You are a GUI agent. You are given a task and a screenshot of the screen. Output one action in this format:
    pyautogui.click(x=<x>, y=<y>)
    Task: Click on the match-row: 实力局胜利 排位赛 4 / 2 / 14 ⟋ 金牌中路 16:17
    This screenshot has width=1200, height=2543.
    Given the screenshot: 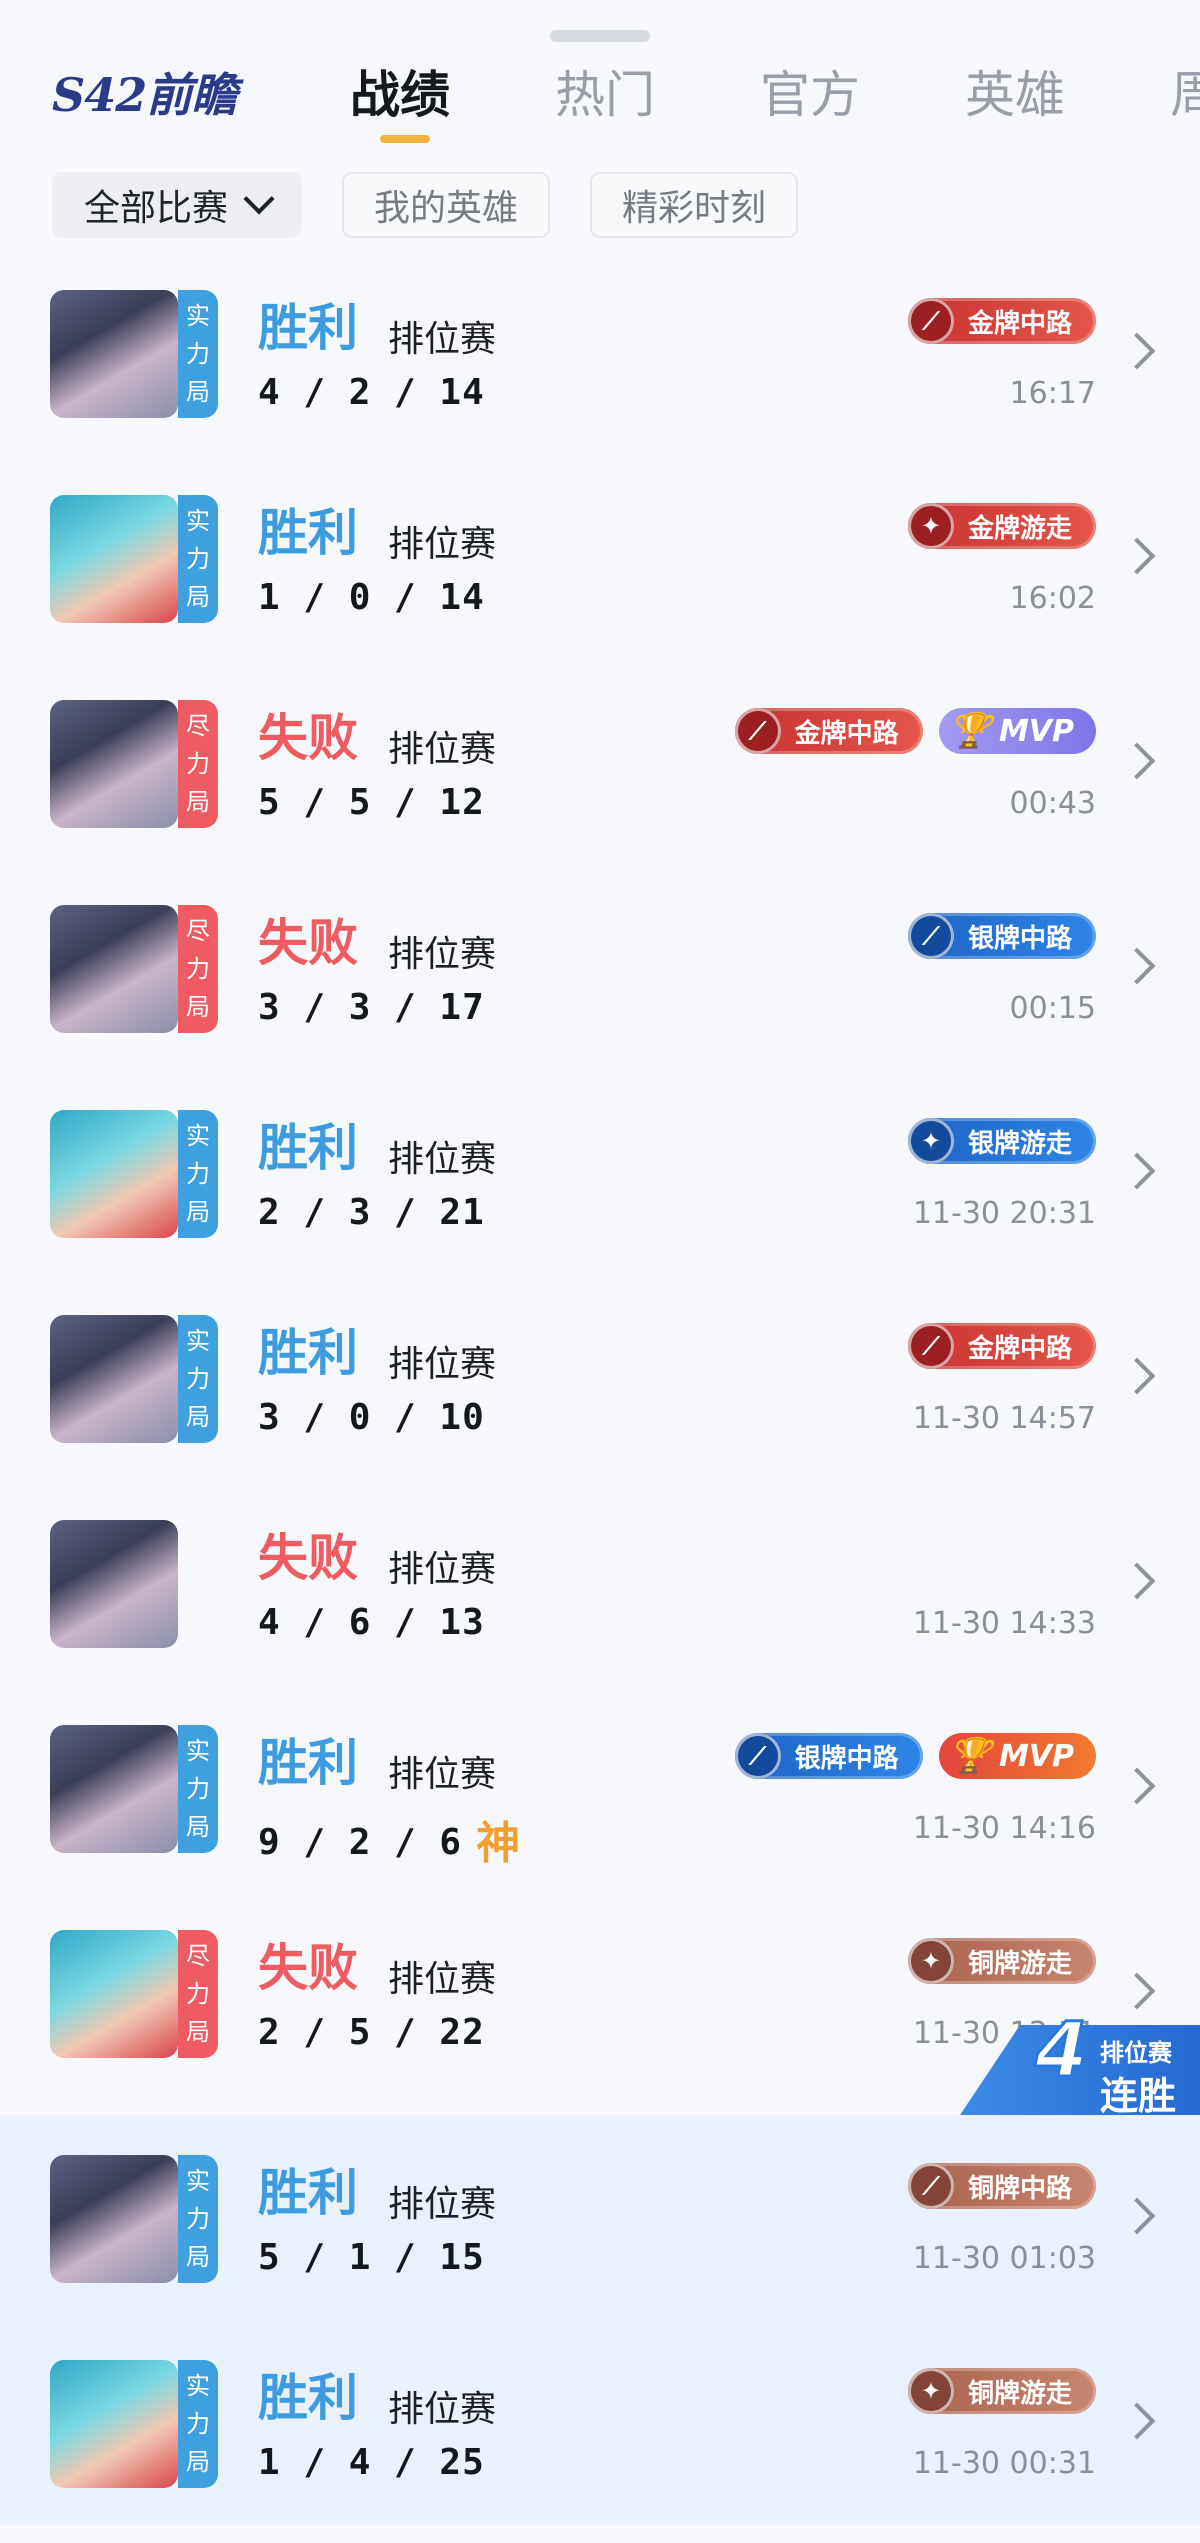 What is the action you would take?
    pyautogui.click(x=600, y=352)
    